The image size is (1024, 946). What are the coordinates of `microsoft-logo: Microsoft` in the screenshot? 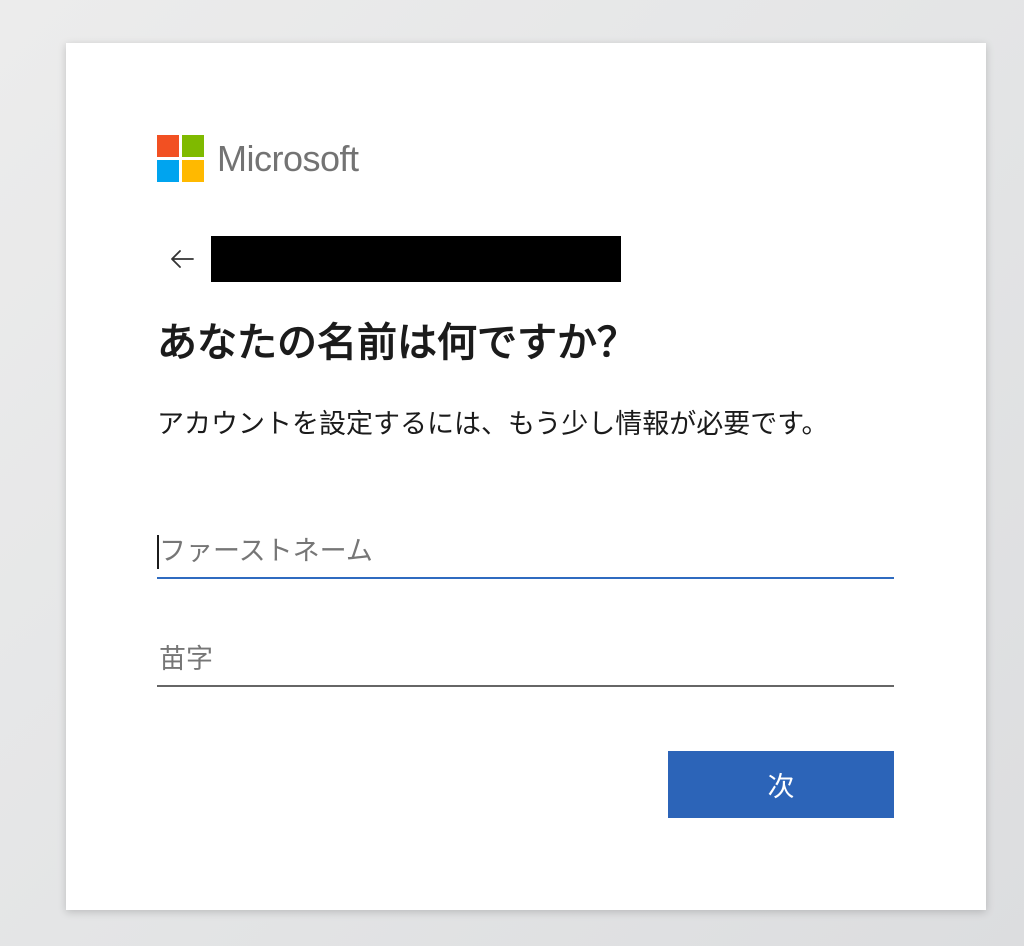 It's located at (258, 158).